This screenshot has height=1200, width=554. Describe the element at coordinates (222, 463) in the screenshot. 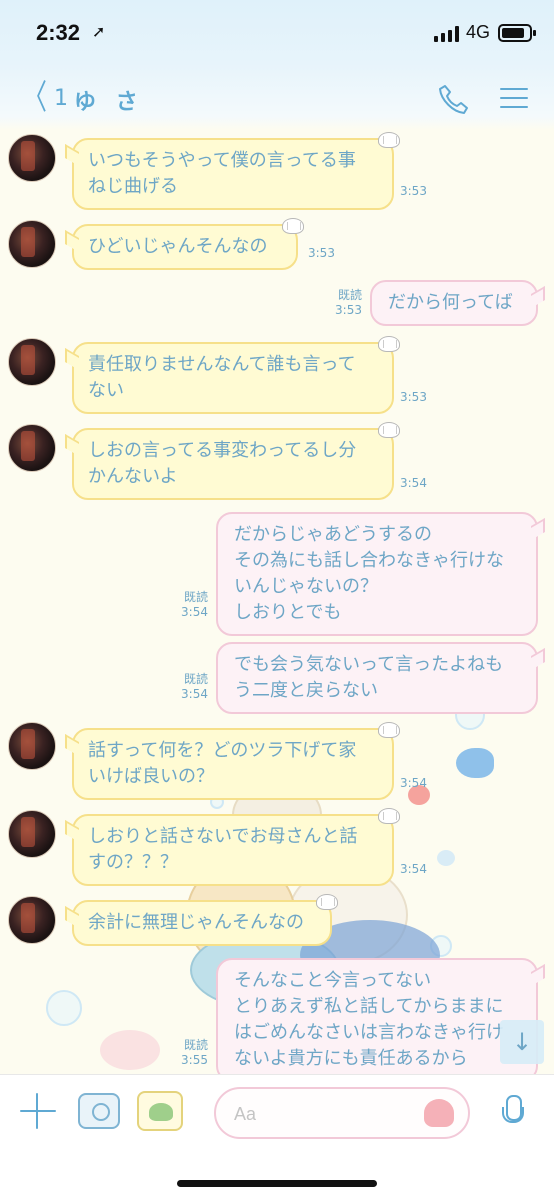

I see `message-text: しおの言ってる事変わってるし分 かんないよ` at that location.